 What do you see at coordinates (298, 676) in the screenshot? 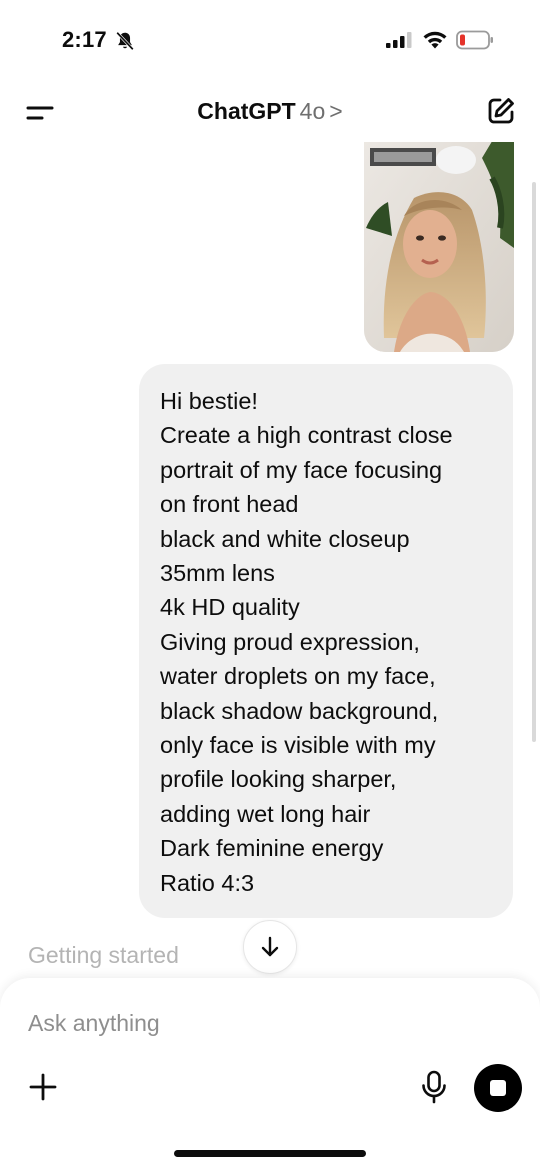
I see `message-line: water droplets on my face,` at bounding box center [298, 676].